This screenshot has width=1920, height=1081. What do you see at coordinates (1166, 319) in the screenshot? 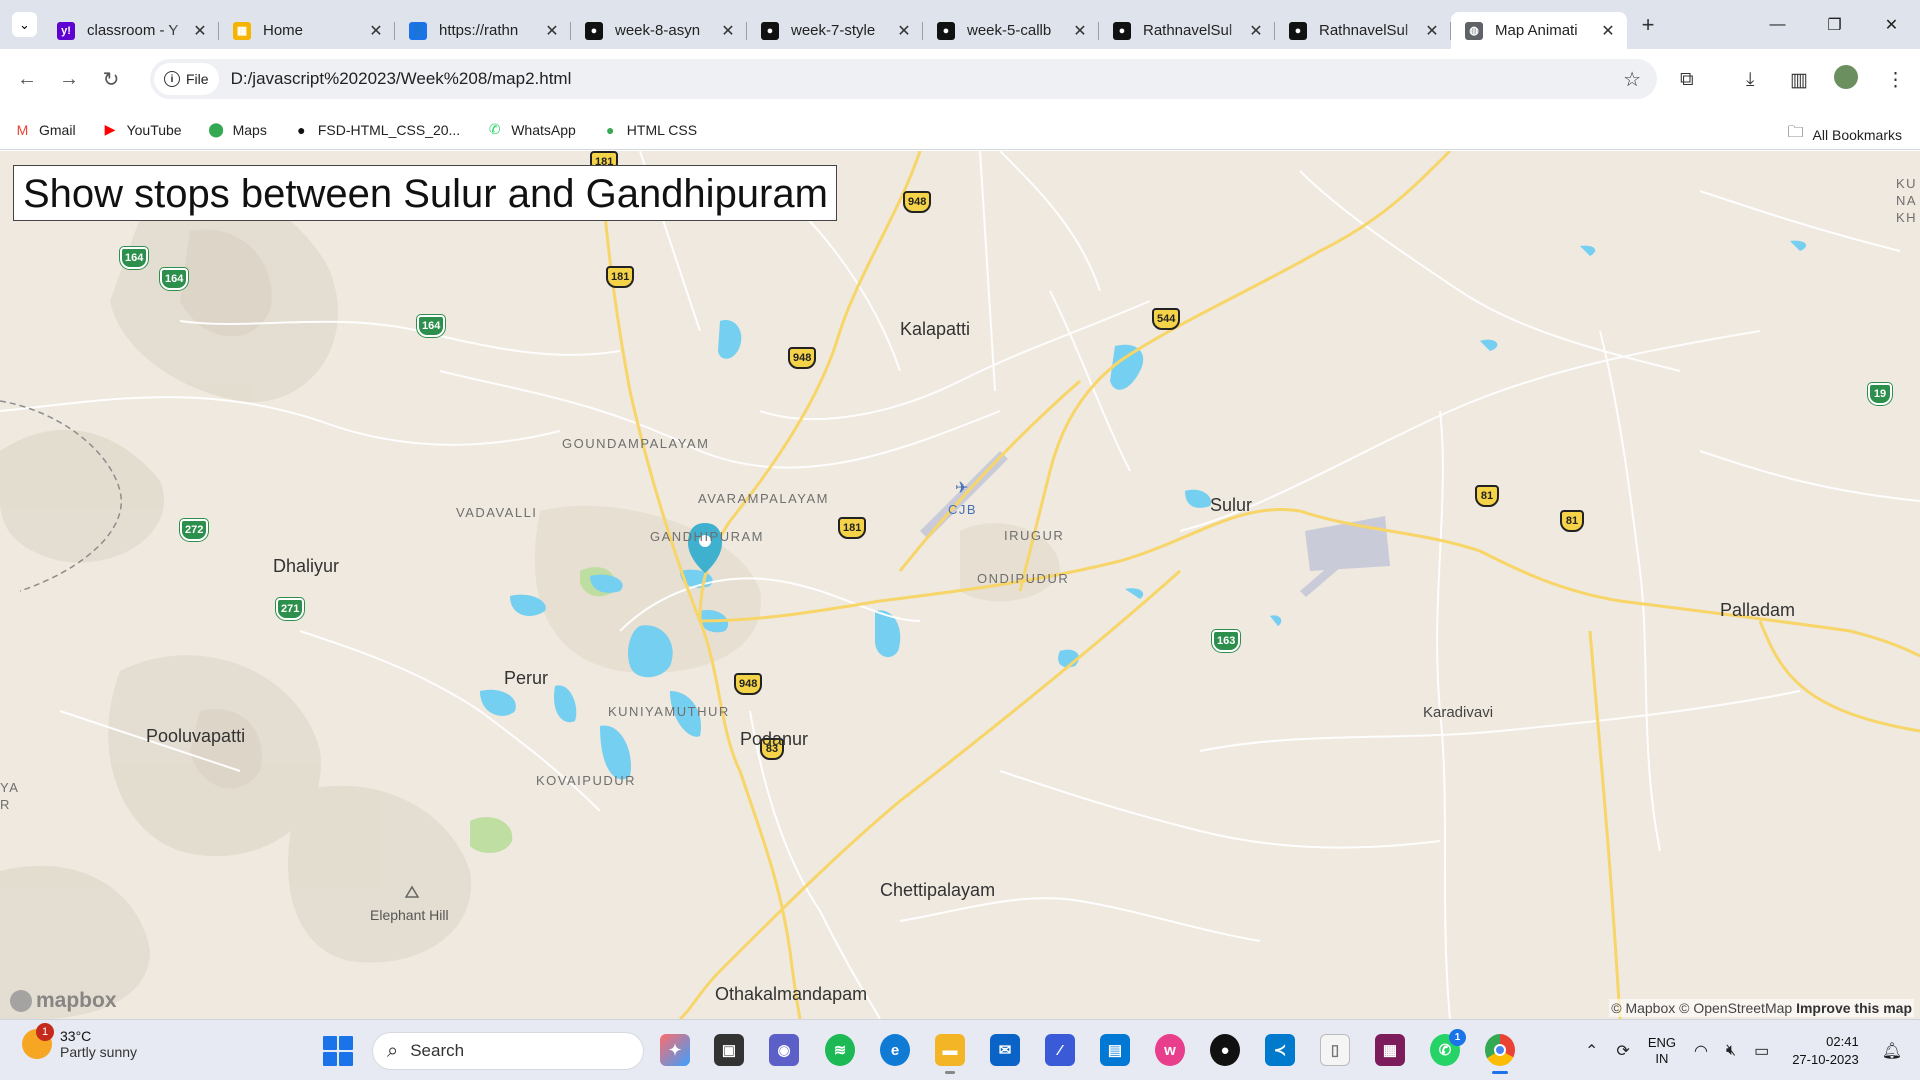
I see `highway-shield-icon: 544` at bounding box center [1166, 319].